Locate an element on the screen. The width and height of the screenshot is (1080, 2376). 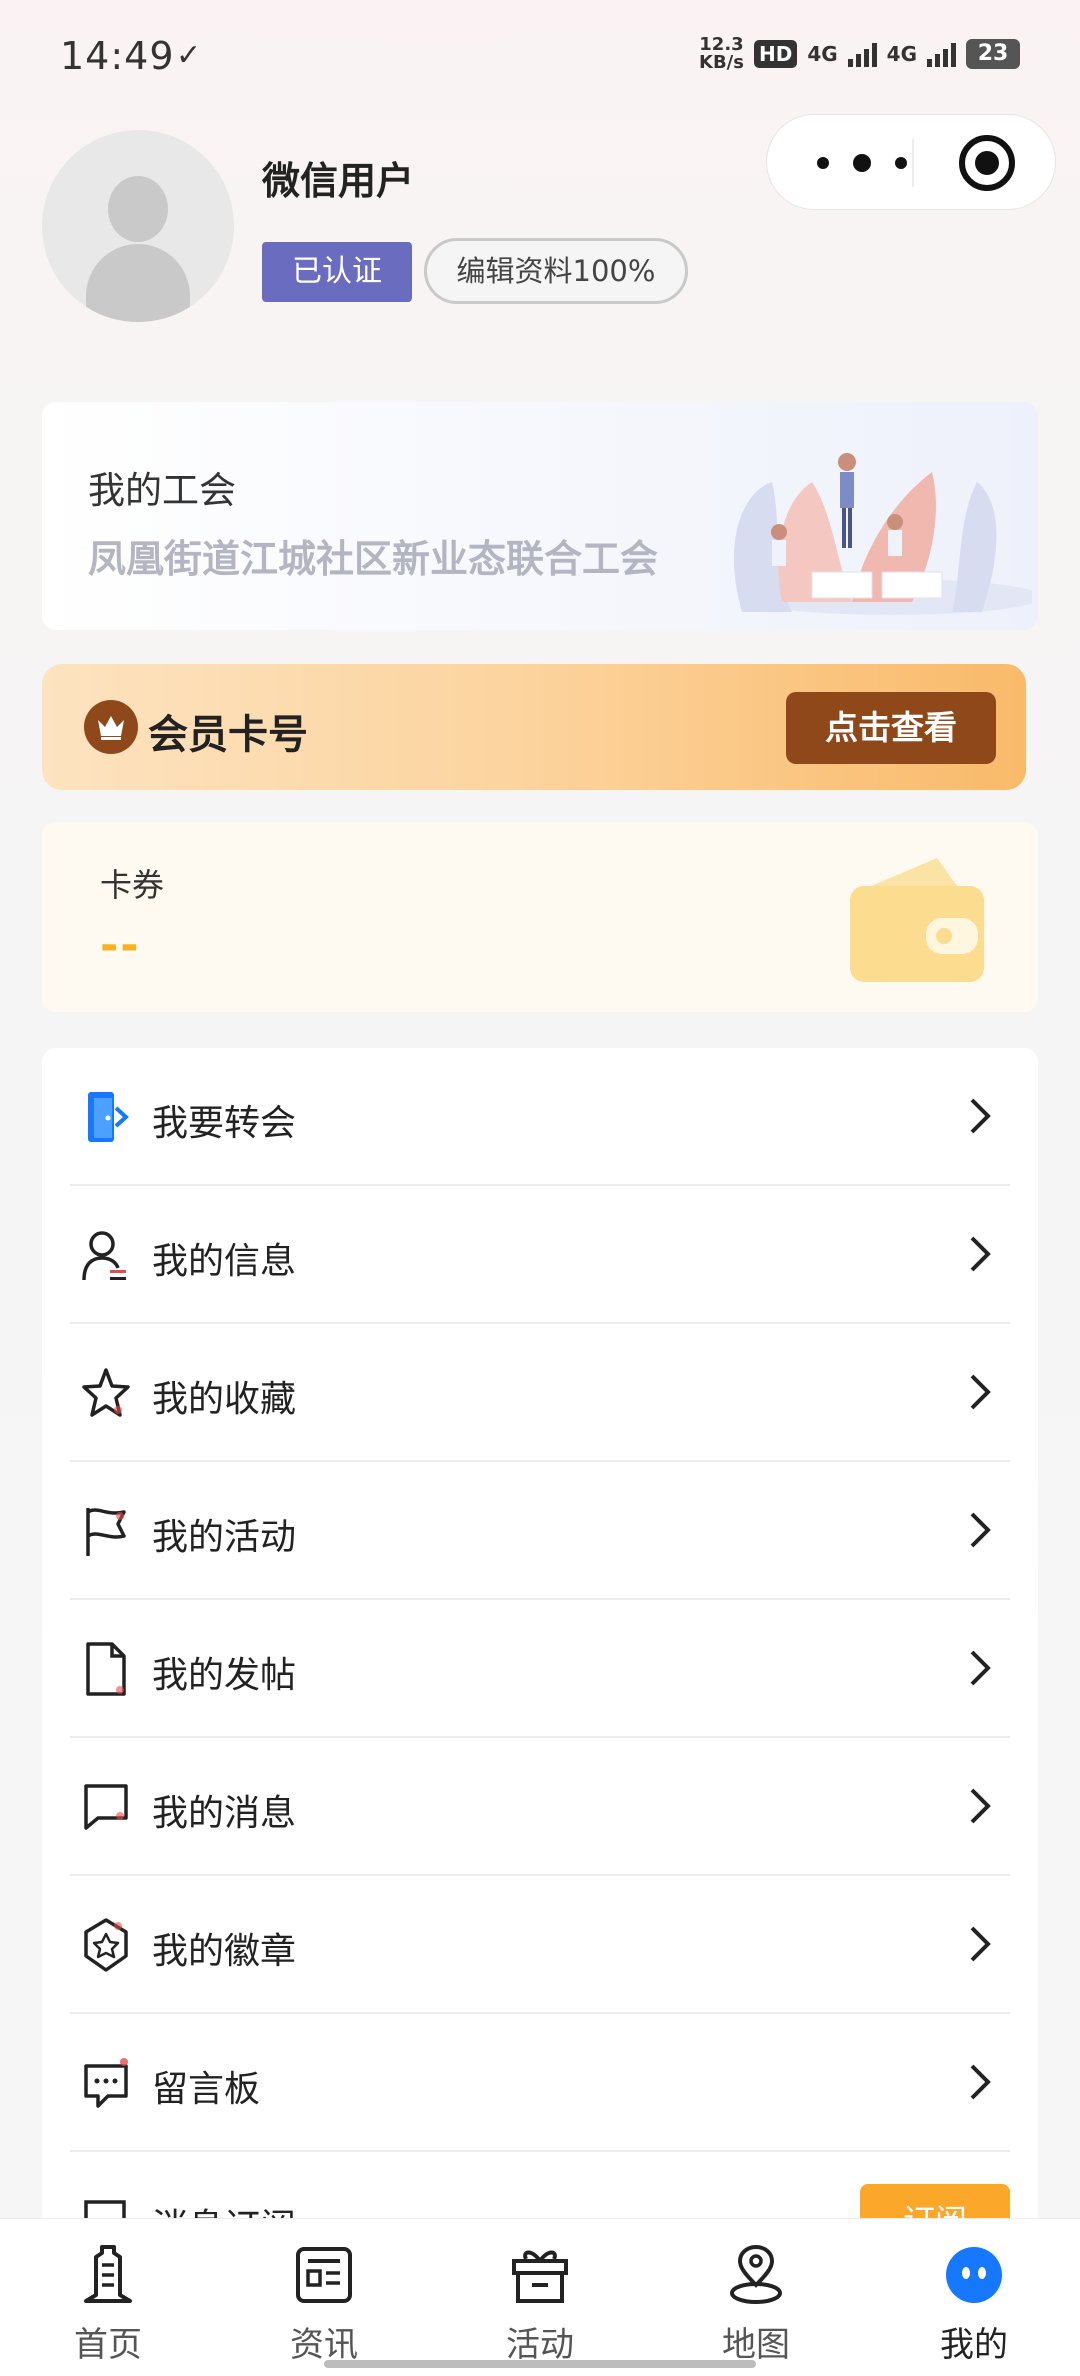
menu-item-subscribe: 消息订阅 订阅 is located at coordinates (540, 2190).